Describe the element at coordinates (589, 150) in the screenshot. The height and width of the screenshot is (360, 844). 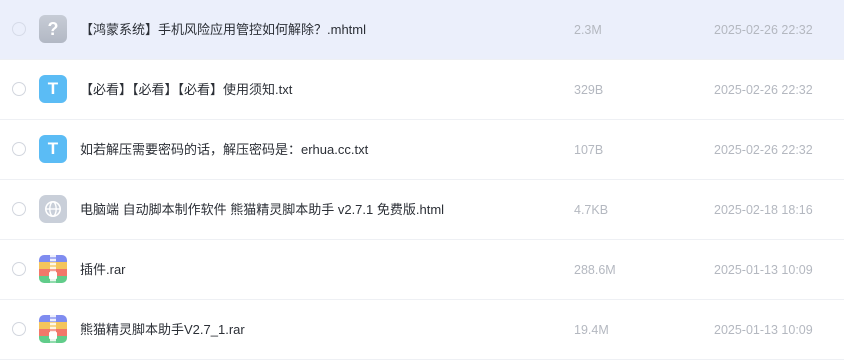
I see `file-size: 107B` at that location.